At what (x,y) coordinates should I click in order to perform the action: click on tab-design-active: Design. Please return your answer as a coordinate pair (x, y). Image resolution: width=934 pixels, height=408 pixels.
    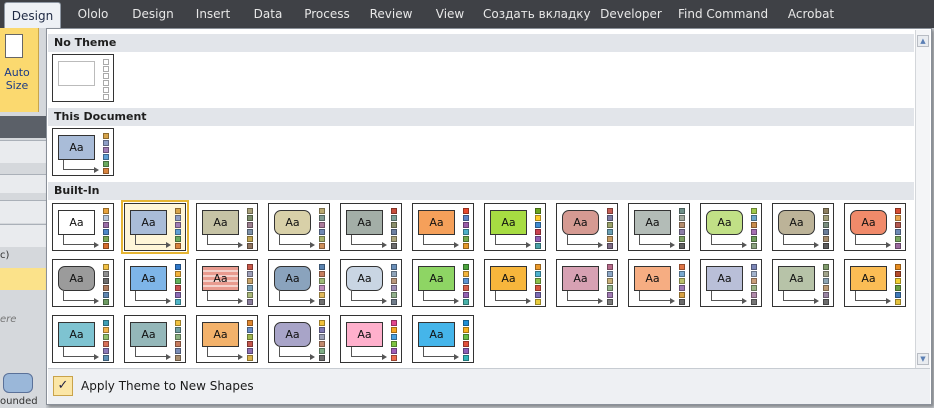
    Looking at the image, I should click on (32, 15).